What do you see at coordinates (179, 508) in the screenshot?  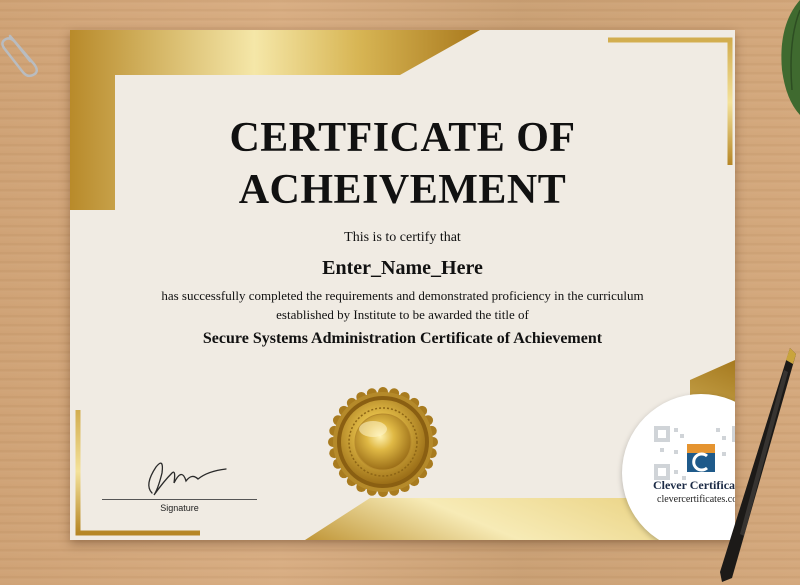 I see `signature-label: Signature` at bounding box center [179, 508].